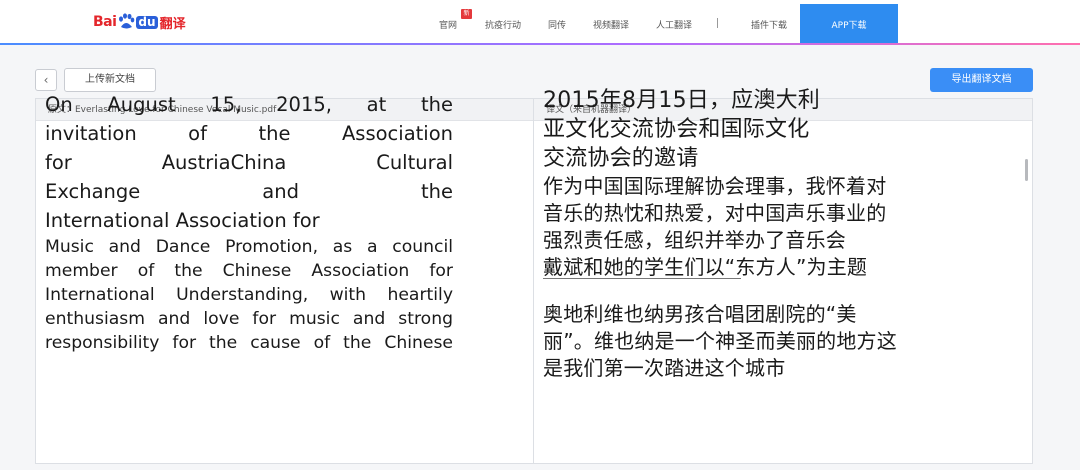 This screenshot has height=470, width=1080. What do you see at coordinates (717, 23) in the screenshot?
I see `nav-separator` at bounding box center [717, 23].